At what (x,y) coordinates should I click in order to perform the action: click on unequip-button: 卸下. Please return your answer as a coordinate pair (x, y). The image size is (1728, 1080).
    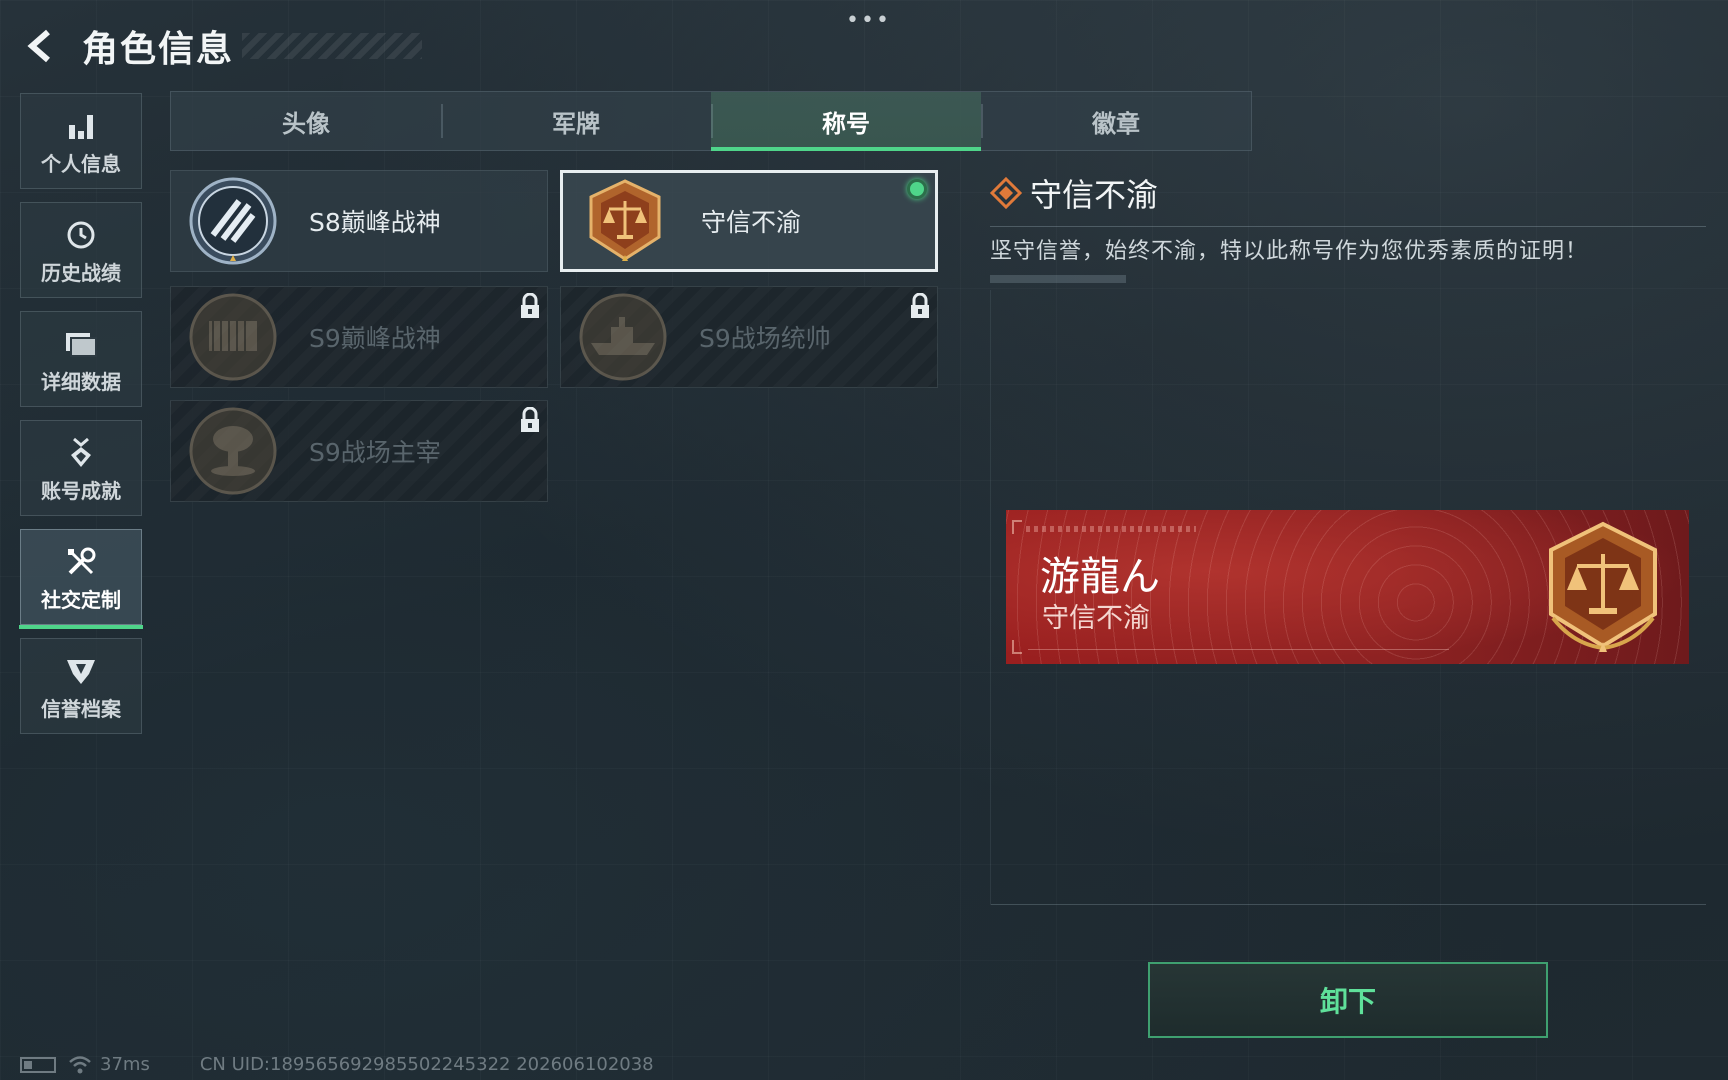
    Looking at the image, I should click on (1348, 1000).